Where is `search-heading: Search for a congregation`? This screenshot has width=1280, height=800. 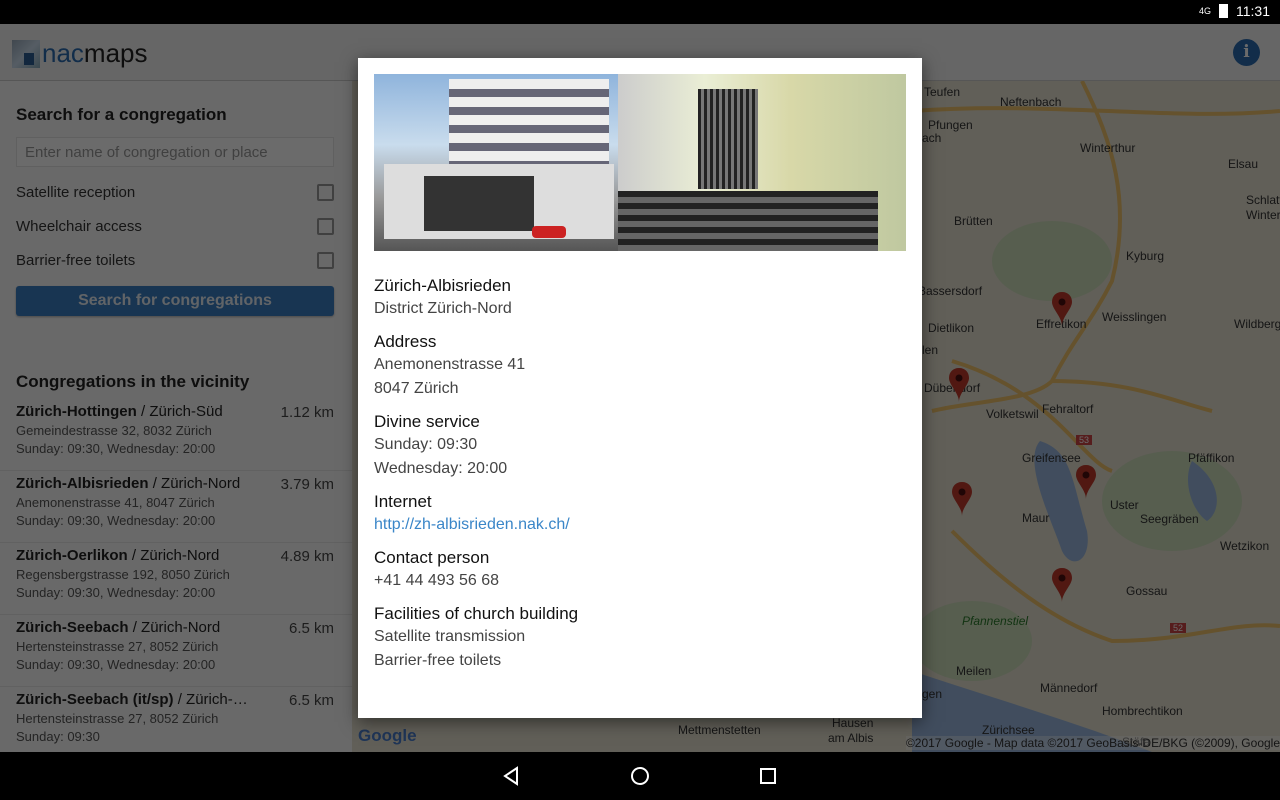
search-heading: Search for a congregation is located at coordinates (121, 114).